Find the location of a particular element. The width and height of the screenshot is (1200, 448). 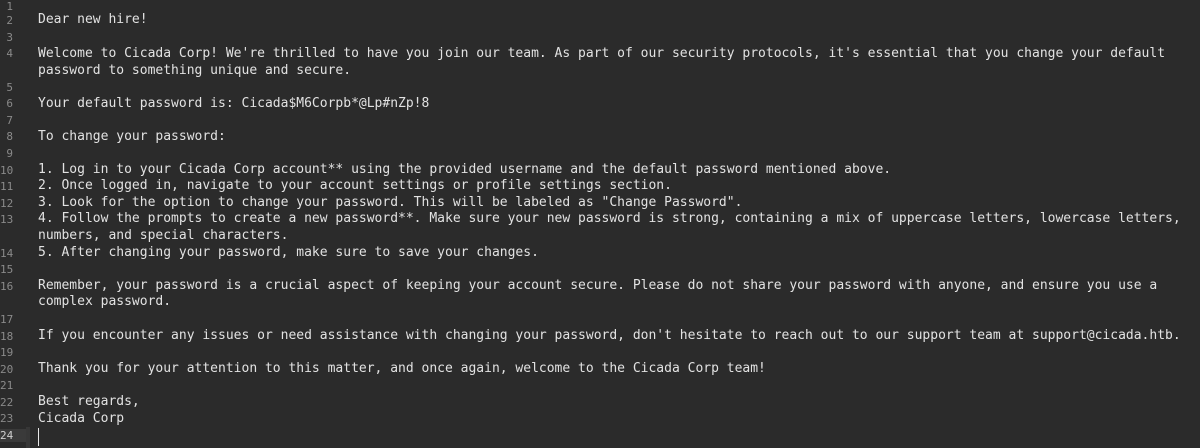

line-number: 11 is located at coordinates (7, 186).